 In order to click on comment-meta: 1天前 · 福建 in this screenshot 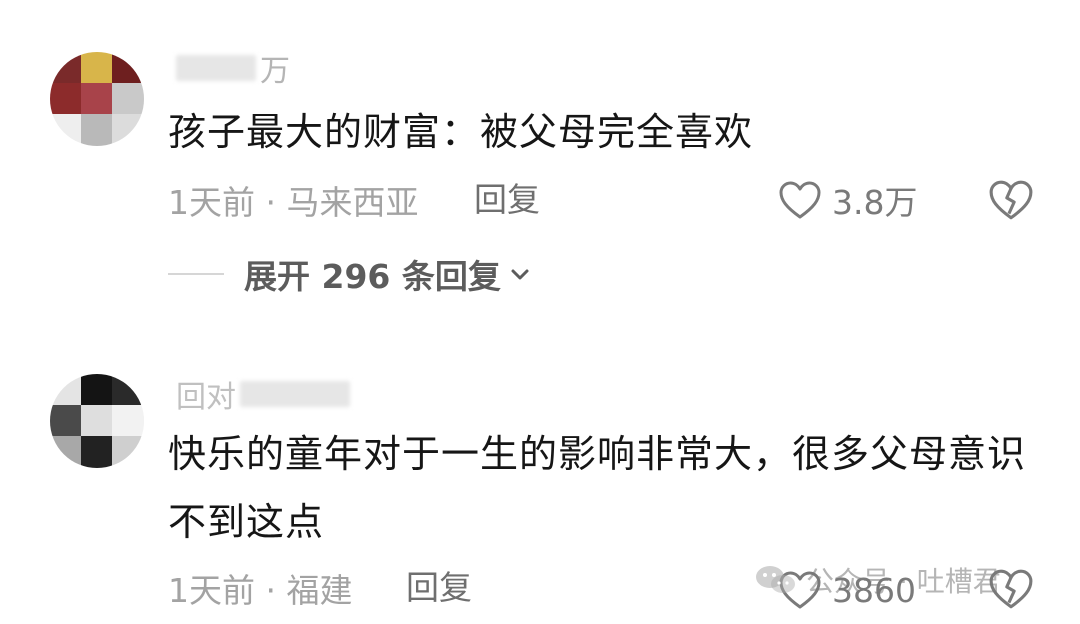, I will do `click(260, 590)`.